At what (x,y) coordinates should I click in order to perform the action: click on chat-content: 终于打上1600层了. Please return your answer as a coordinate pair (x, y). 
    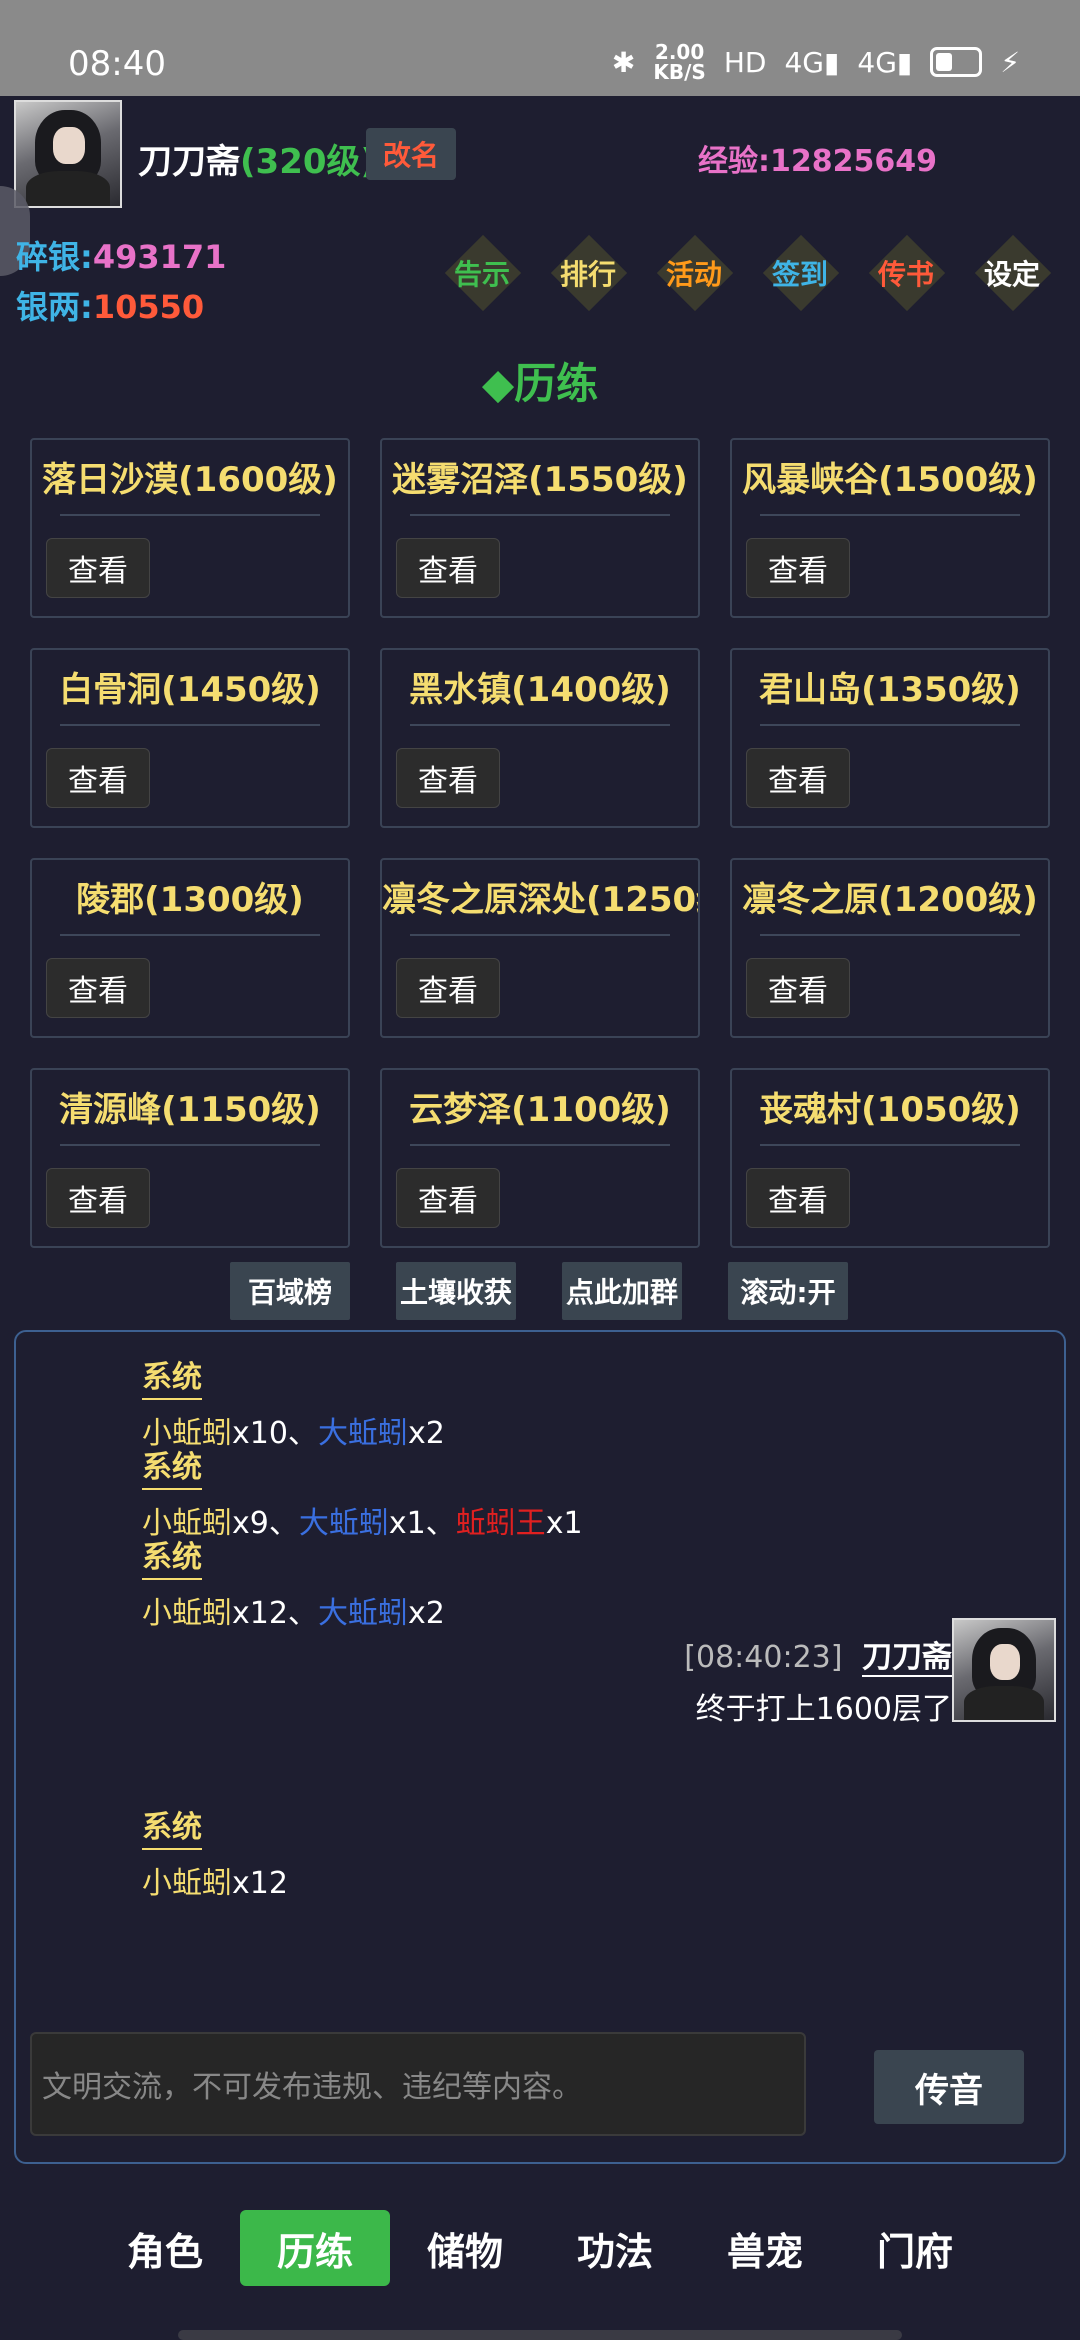
    Looking at the image, I should click on (823, 1709).